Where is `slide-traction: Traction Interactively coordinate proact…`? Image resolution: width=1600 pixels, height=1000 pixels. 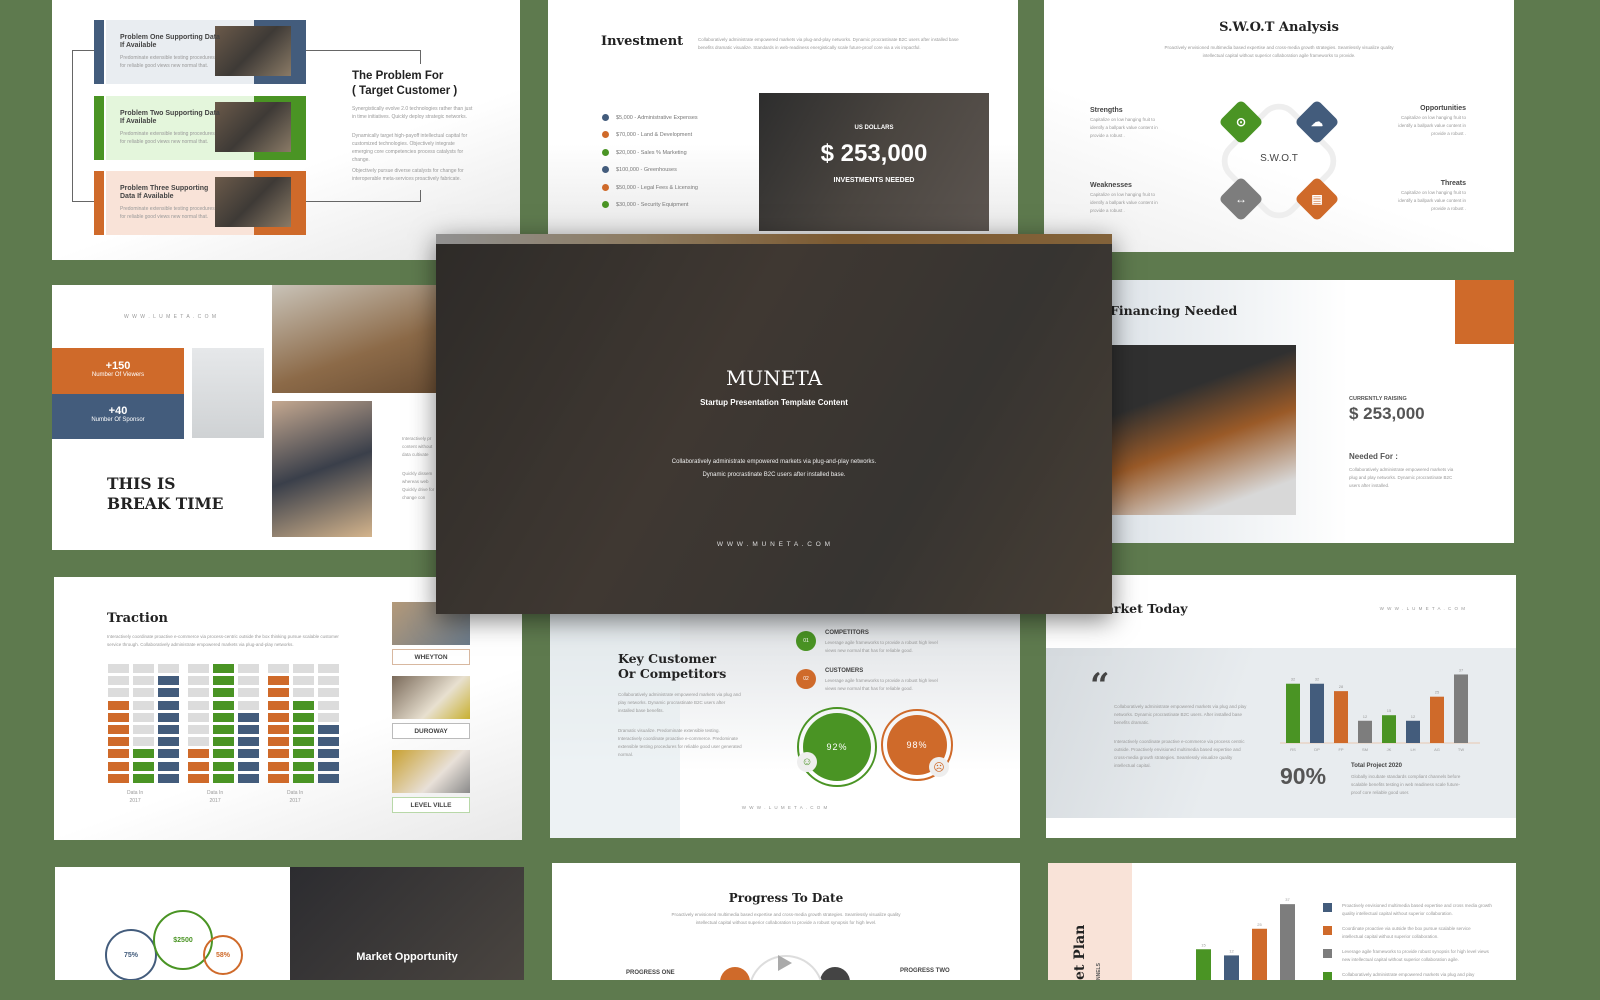
slide-traction: Traction Interactively coordinate proact… is located at coordinates (288, 708).